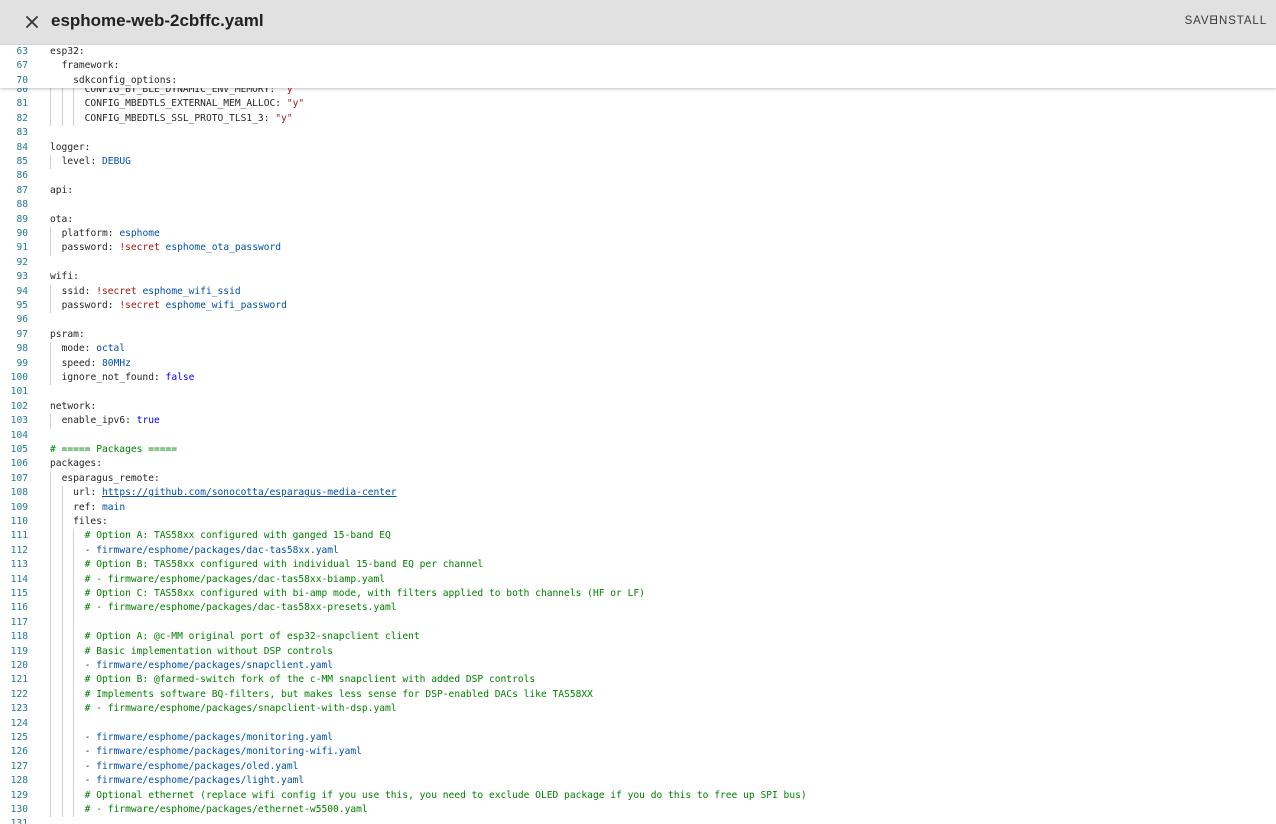 Image resolution: width=1276 pixels, height=824 pixels. I want to click on line-number: 127, so click(19, 766).